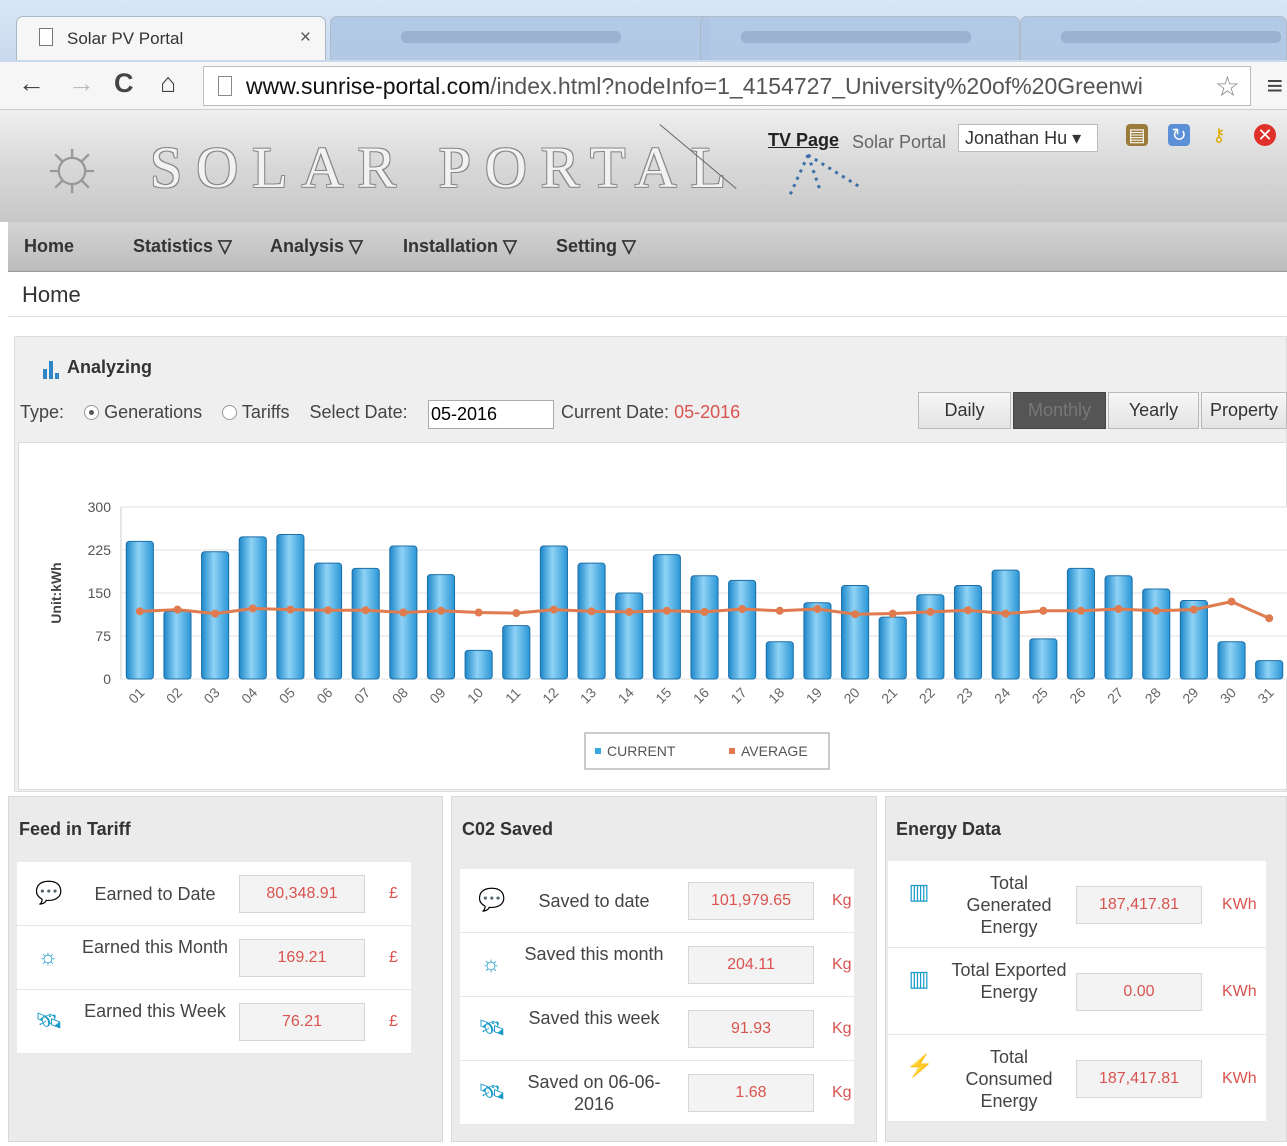 Image resolution: width=1287 pixels, height=1146 pixels. What do you see at coordinates (100, 507) in the screenshot?
I see `y-tick-label: 300` at bounding box center [100, 507].